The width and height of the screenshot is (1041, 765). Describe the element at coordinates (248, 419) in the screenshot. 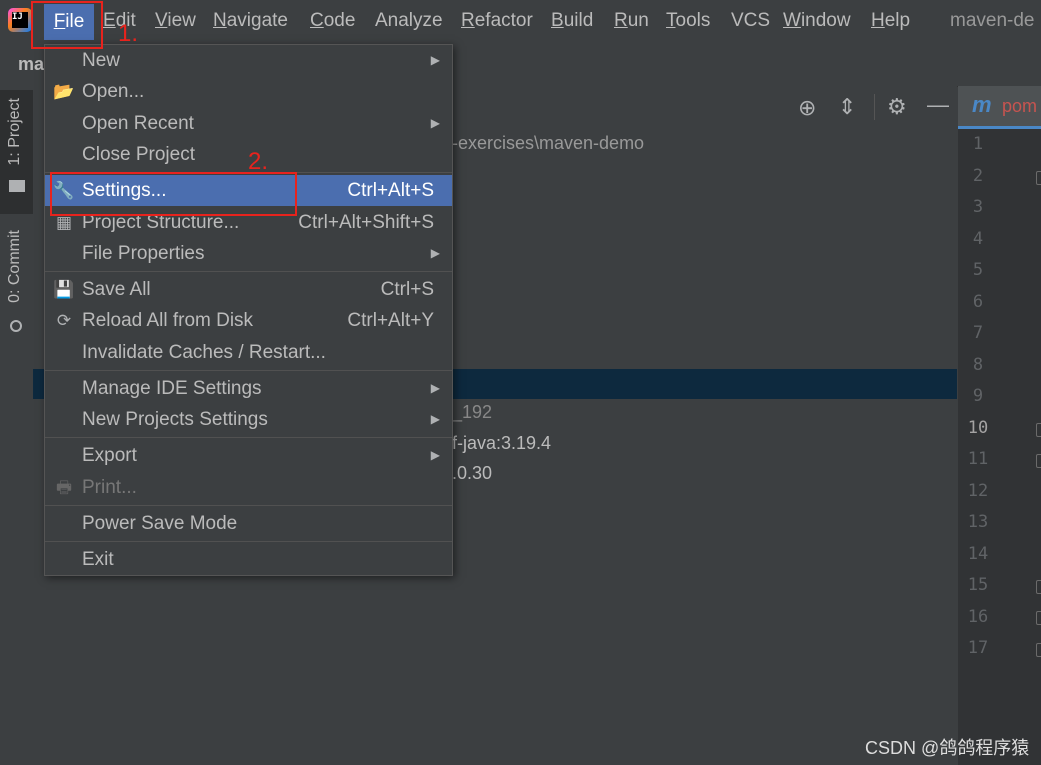

I see `menu-item-new-projects-settings: New Projects Settings ▶` at that location.